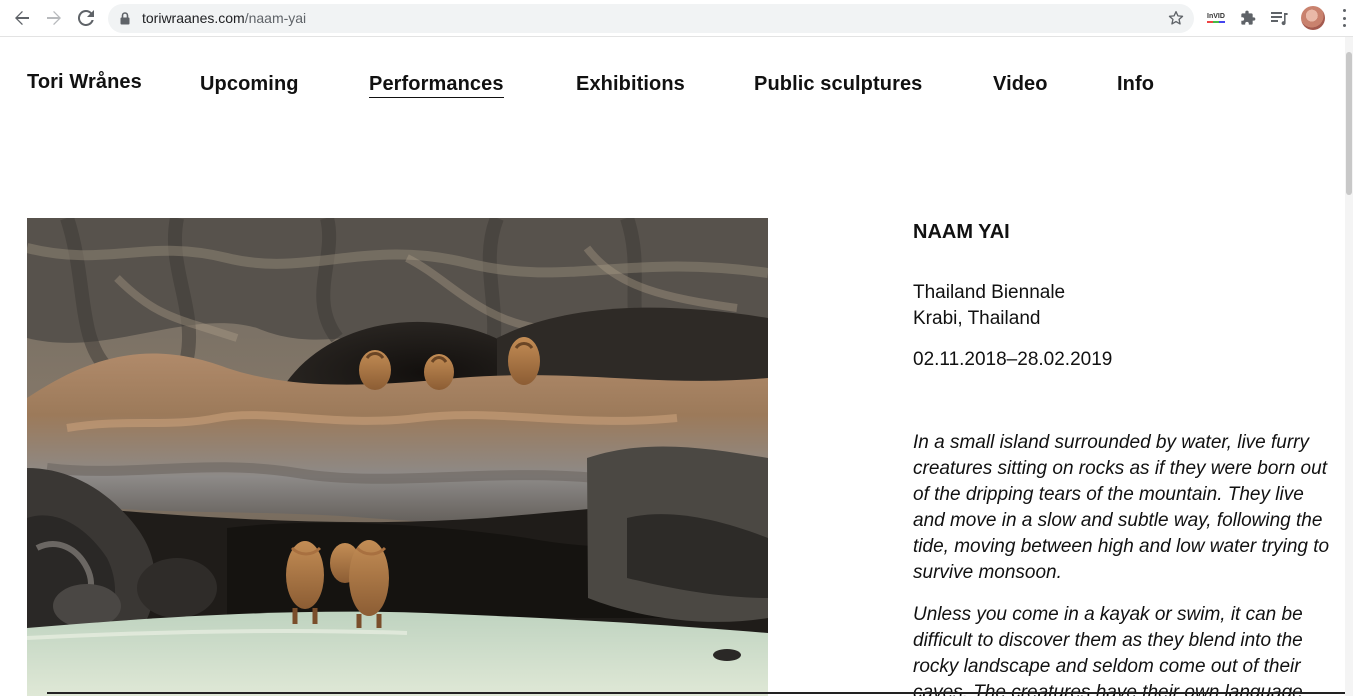  What do you see at coordinates (125, 21) in the screenshot?
I see `lock-icon` at bounding box center [125, 21].